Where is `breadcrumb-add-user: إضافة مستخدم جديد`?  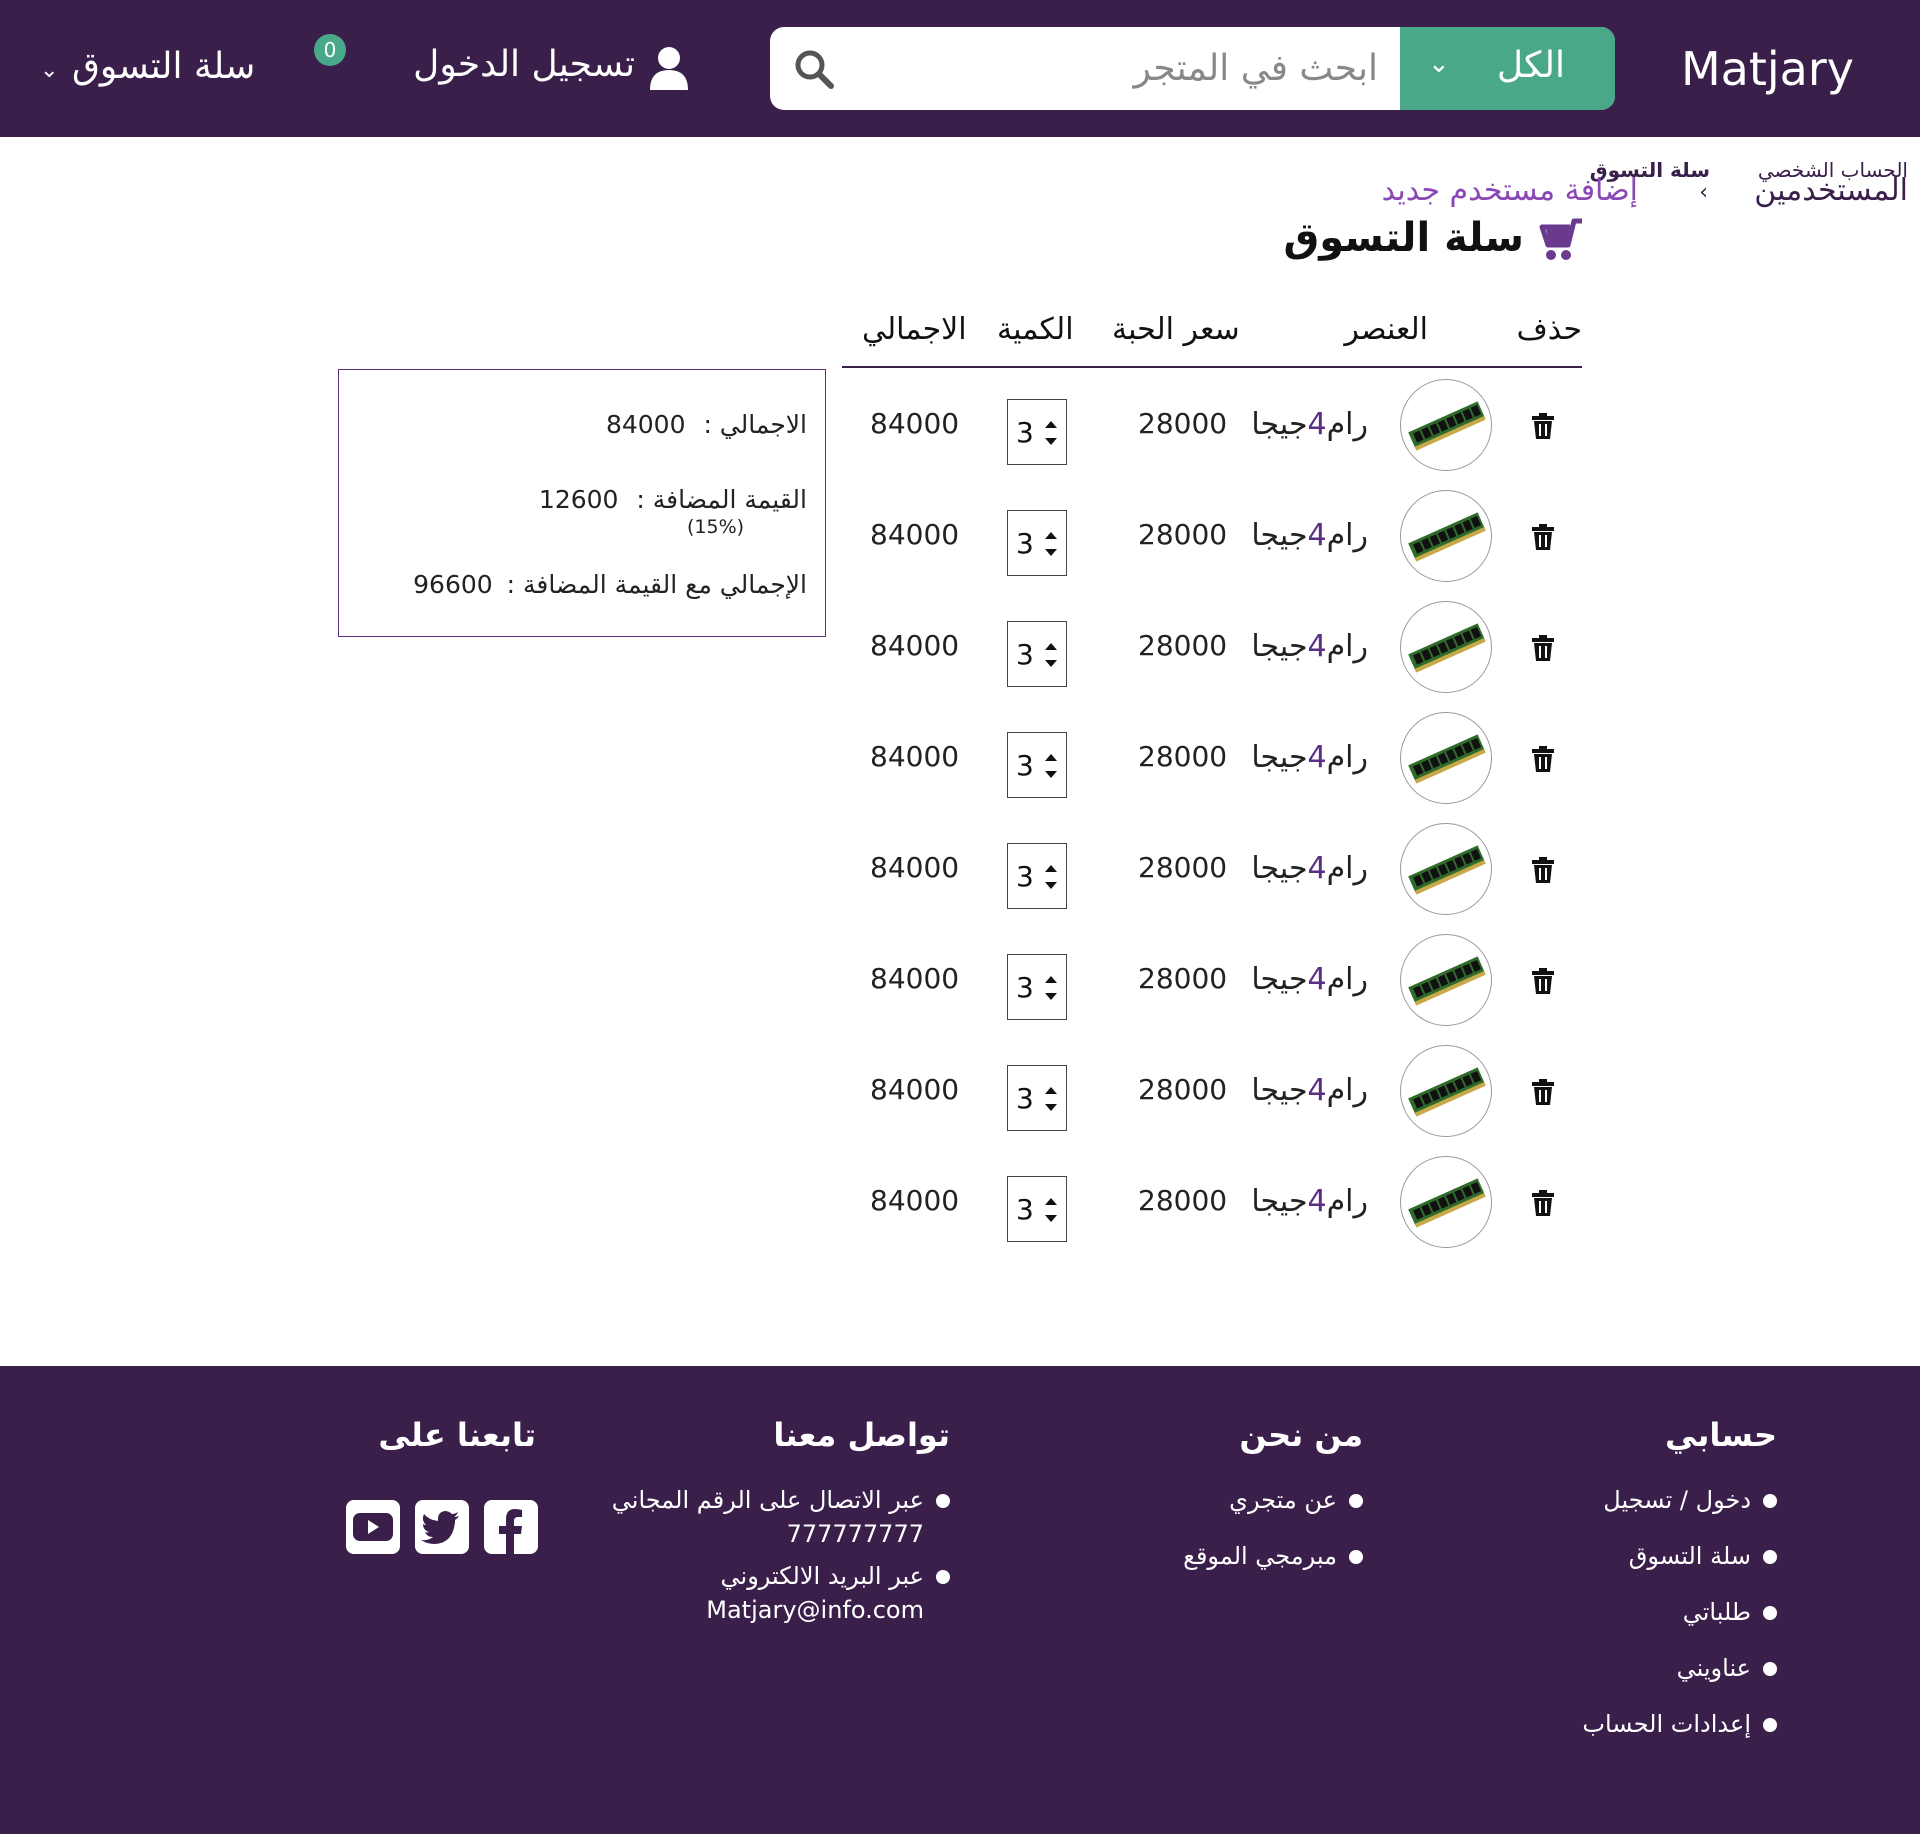
breadcrumb-add-user: إضافة مستخدم جديد is located at coordinates (1510, 190).